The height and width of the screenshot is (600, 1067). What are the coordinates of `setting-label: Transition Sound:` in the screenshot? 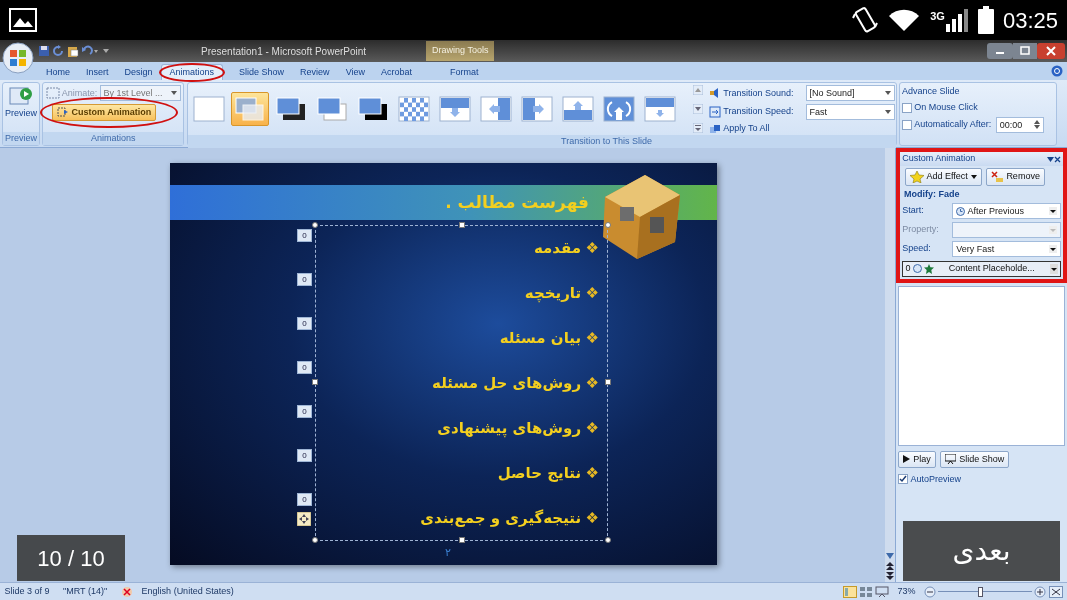 It's located at (759, 93).